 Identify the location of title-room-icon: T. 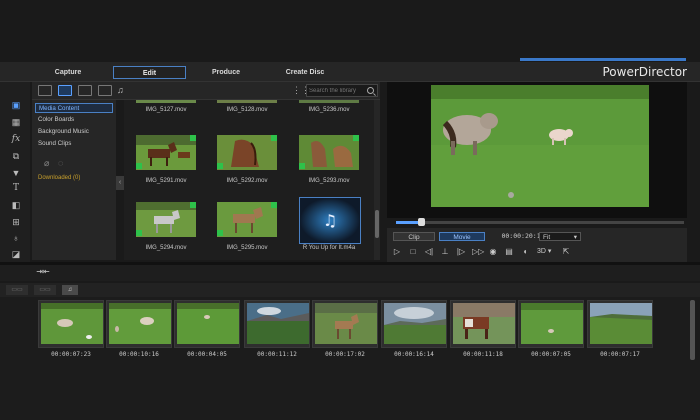
(16, 188).